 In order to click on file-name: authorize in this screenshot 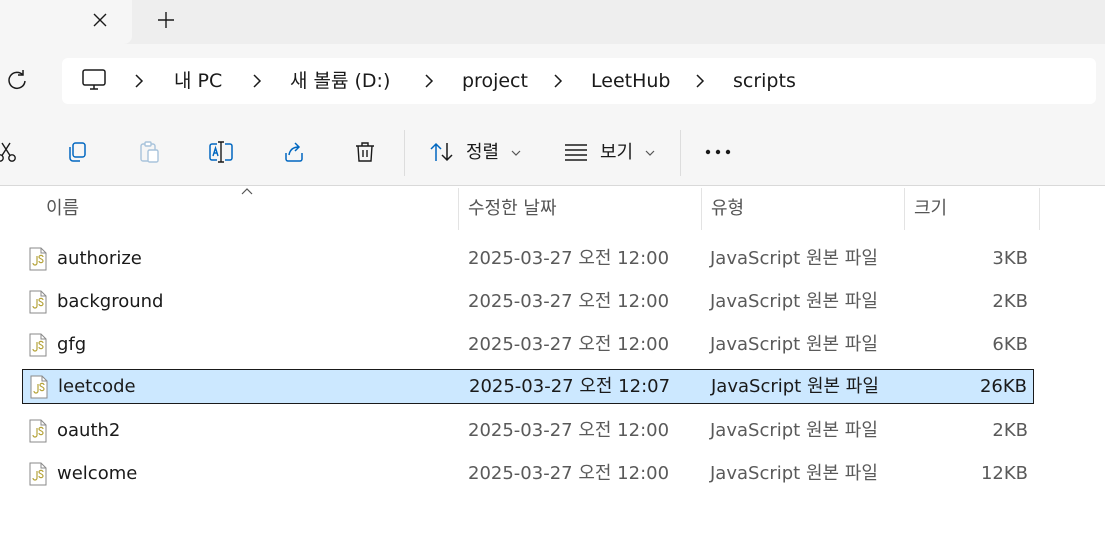, I will do `click(99, 258)`.